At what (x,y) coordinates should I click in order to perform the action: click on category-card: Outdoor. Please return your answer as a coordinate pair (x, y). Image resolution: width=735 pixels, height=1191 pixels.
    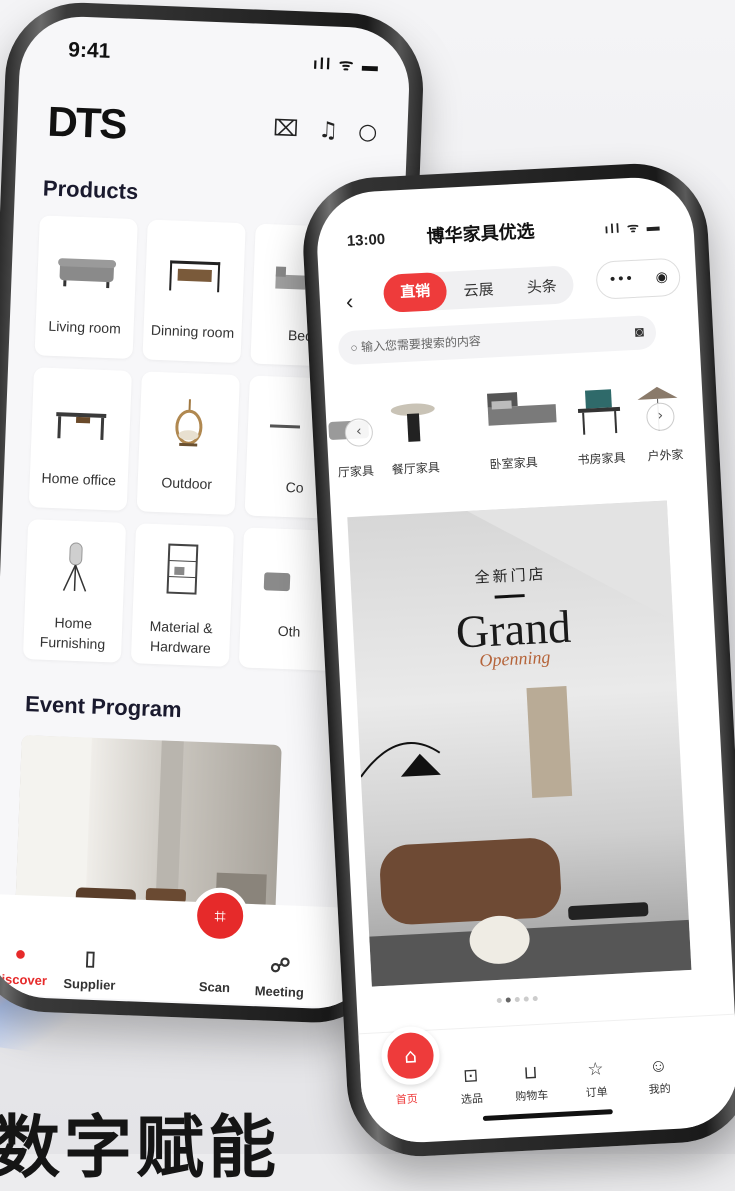
    Looking at the image, I should click on (188, 443).